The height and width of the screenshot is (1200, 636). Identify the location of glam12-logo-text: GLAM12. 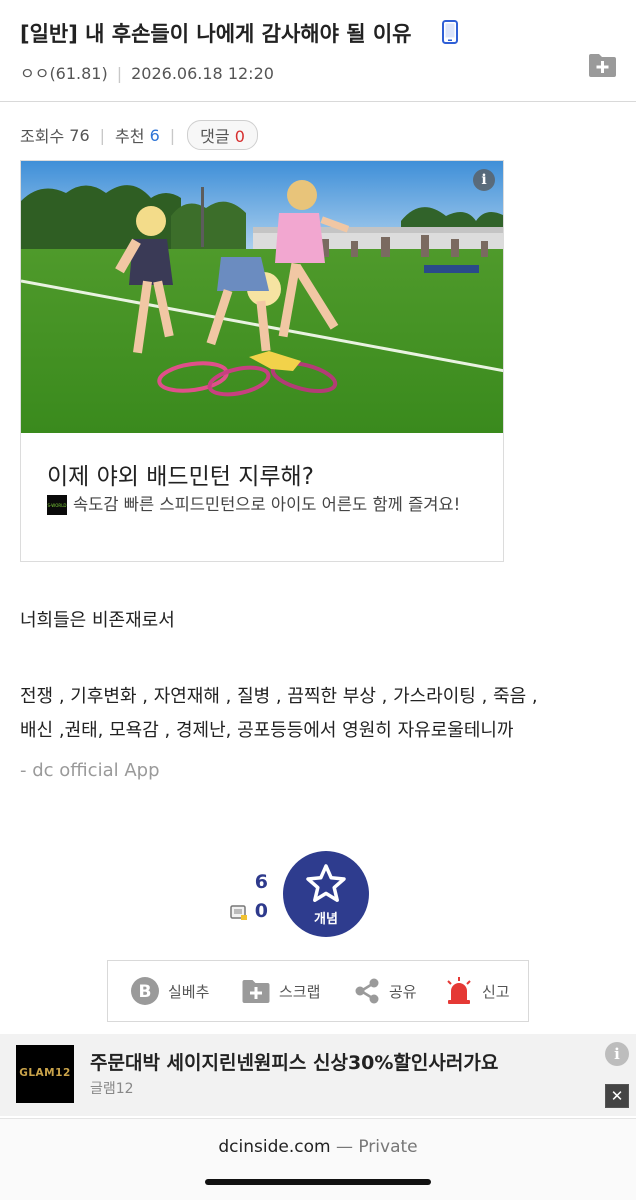
(45, 1073).